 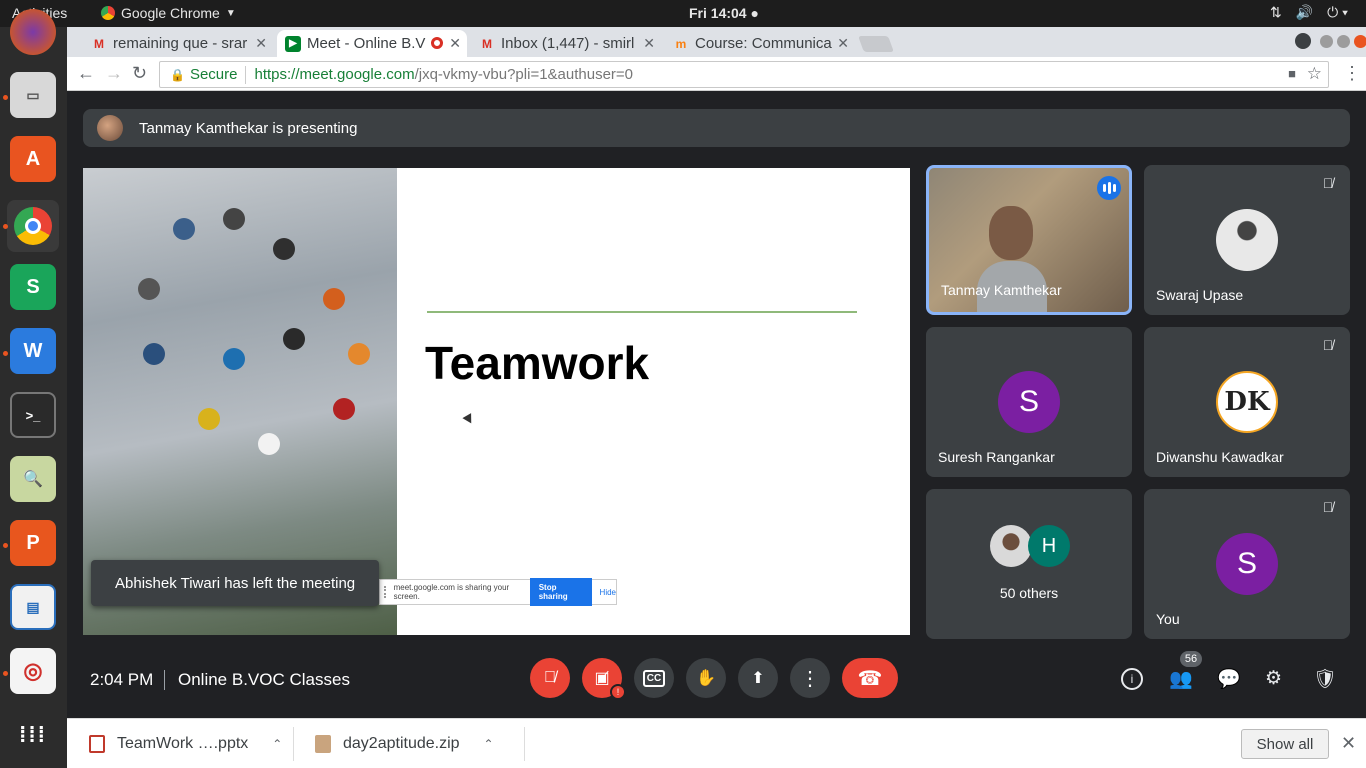 I want to click on captions-button: CC, so click(x=654, y=678).